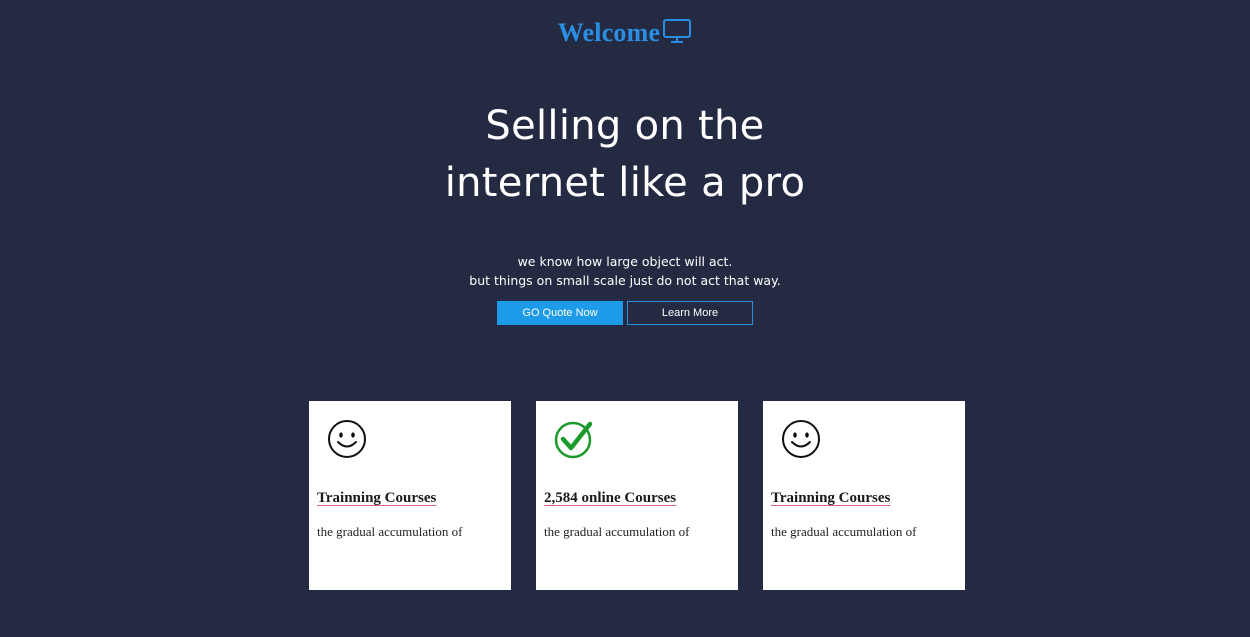  I want to click on monitor-icon, so click(677, 31).